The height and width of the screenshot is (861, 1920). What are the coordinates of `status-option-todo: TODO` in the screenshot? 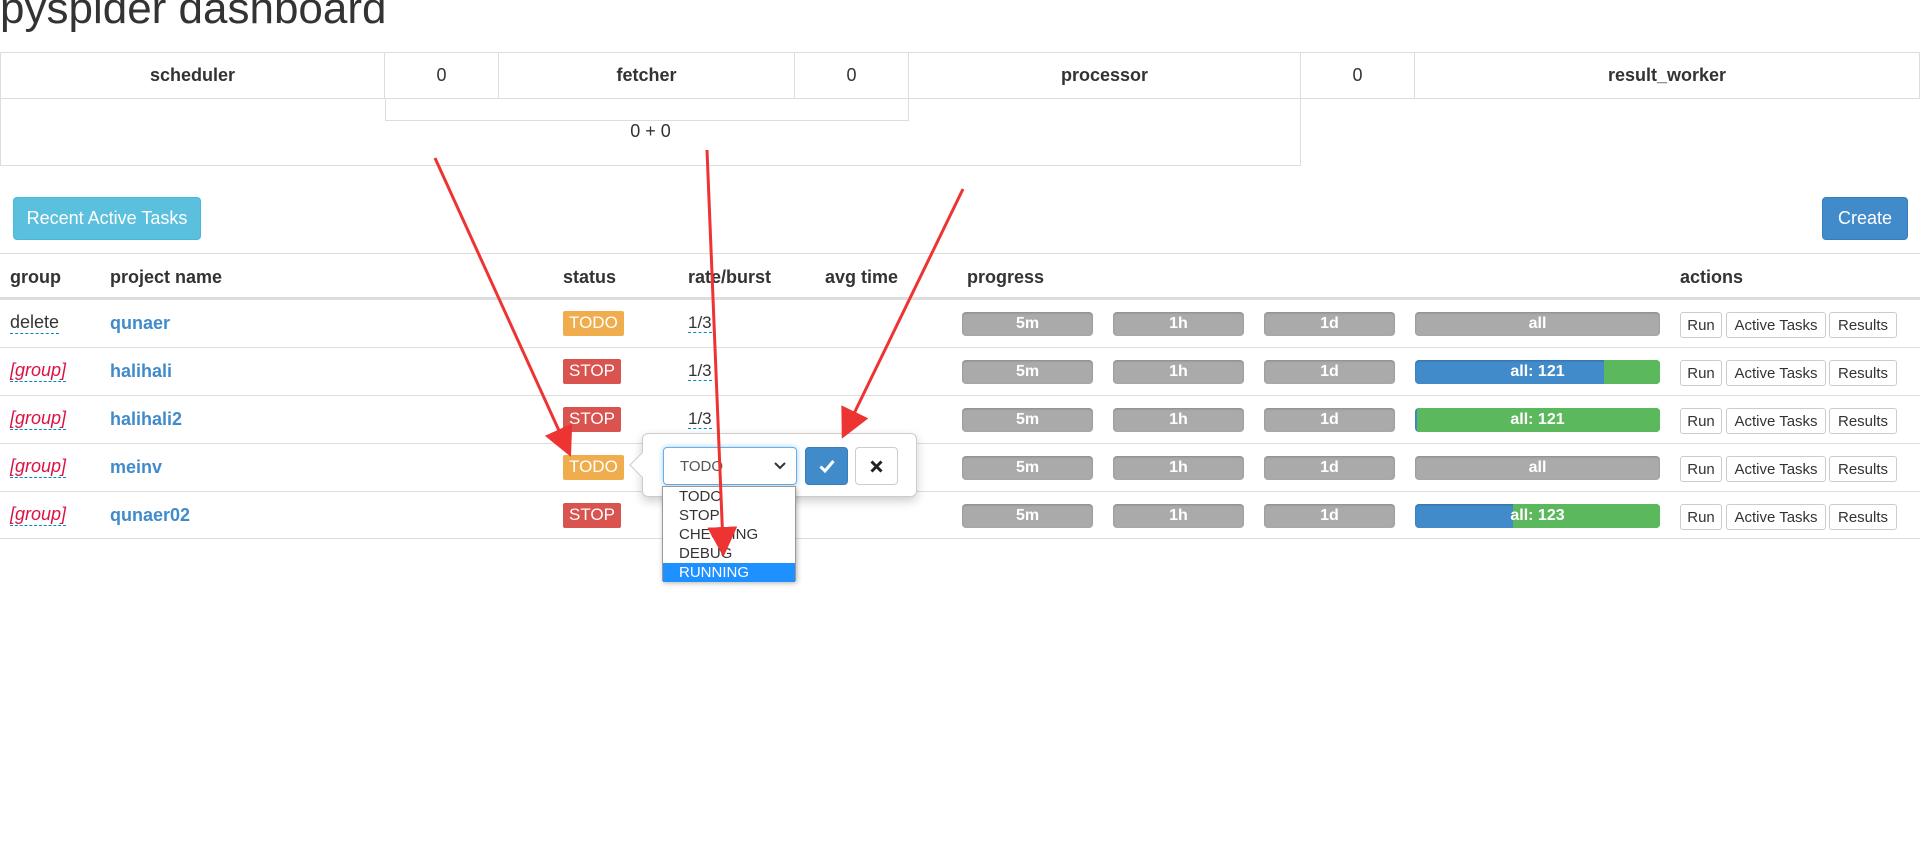 It's located at (729, 496).